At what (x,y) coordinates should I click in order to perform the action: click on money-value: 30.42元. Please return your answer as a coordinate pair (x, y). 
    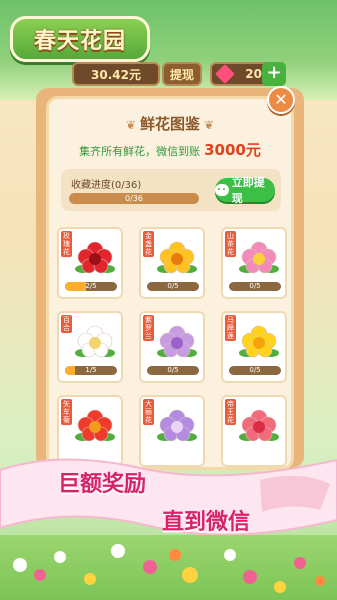
    Looking at the image, I should click on (116, 74).